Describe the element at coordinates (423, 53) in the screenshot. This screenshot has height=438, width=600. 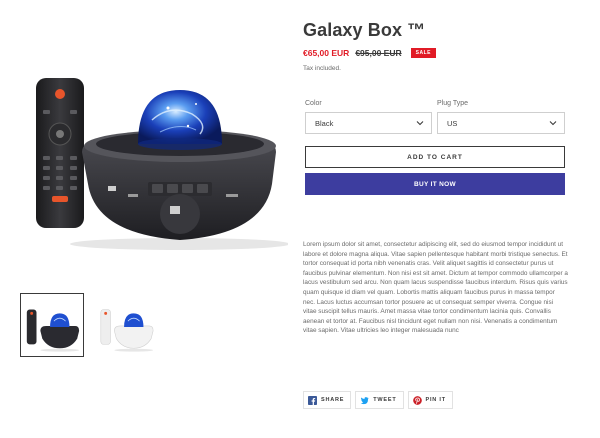
I see `sale-badge: SALE` at that location.